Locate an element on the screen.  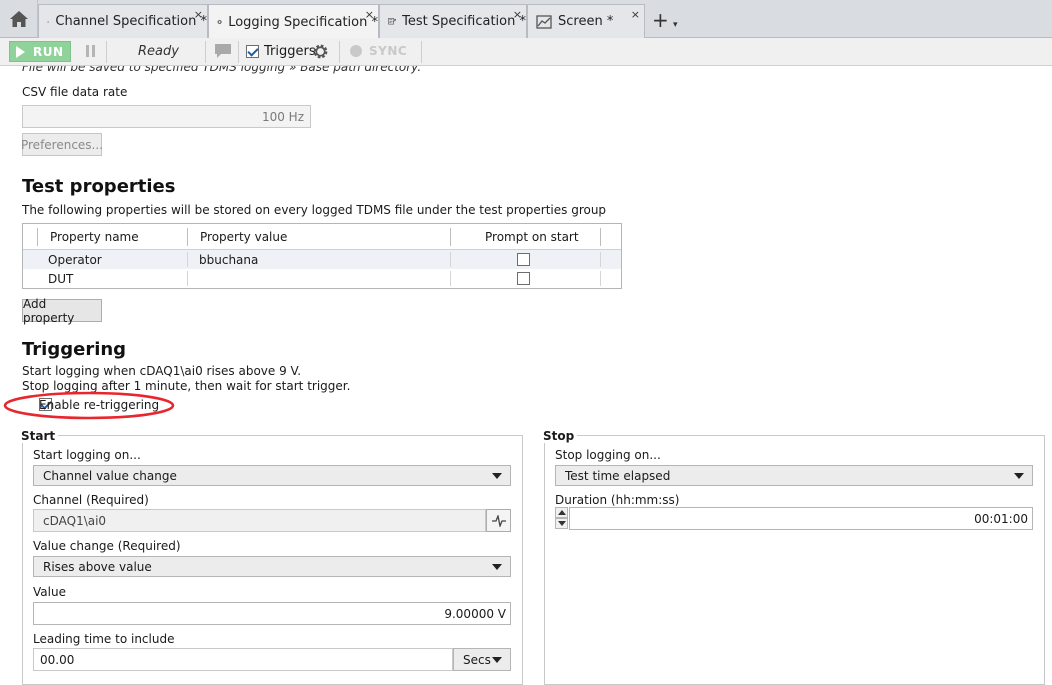
csv-rate-input: 100 Hz is located at coordinates (166, 116).